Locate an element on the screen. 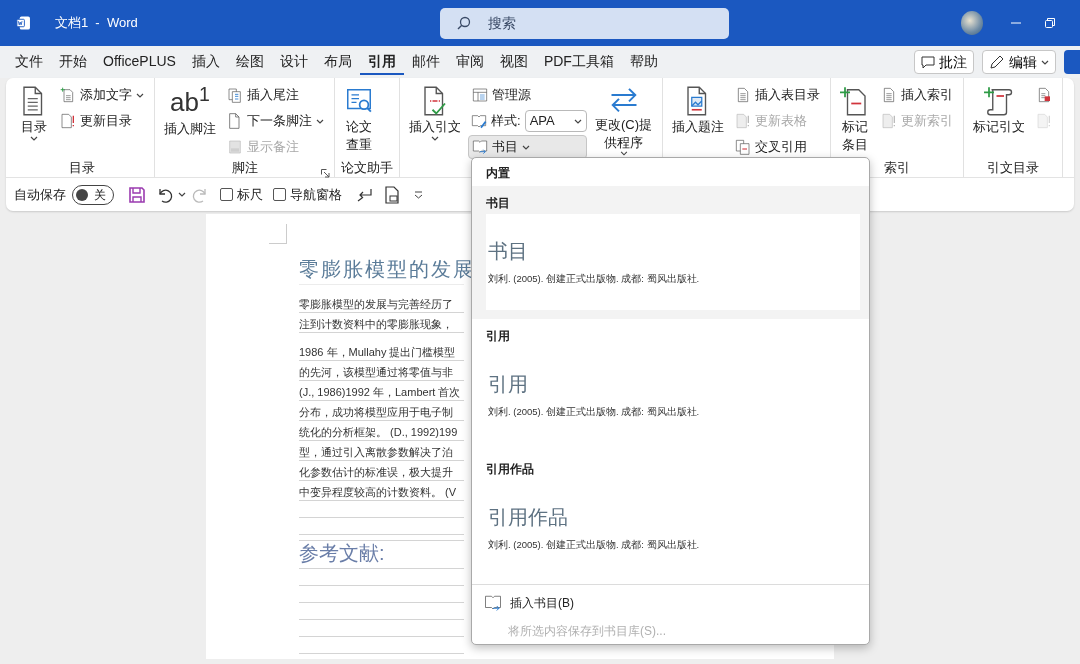 The width and height of the screenshot is (1080, 664). references-heading: 参考文献: is located at coordinates (342, 553).